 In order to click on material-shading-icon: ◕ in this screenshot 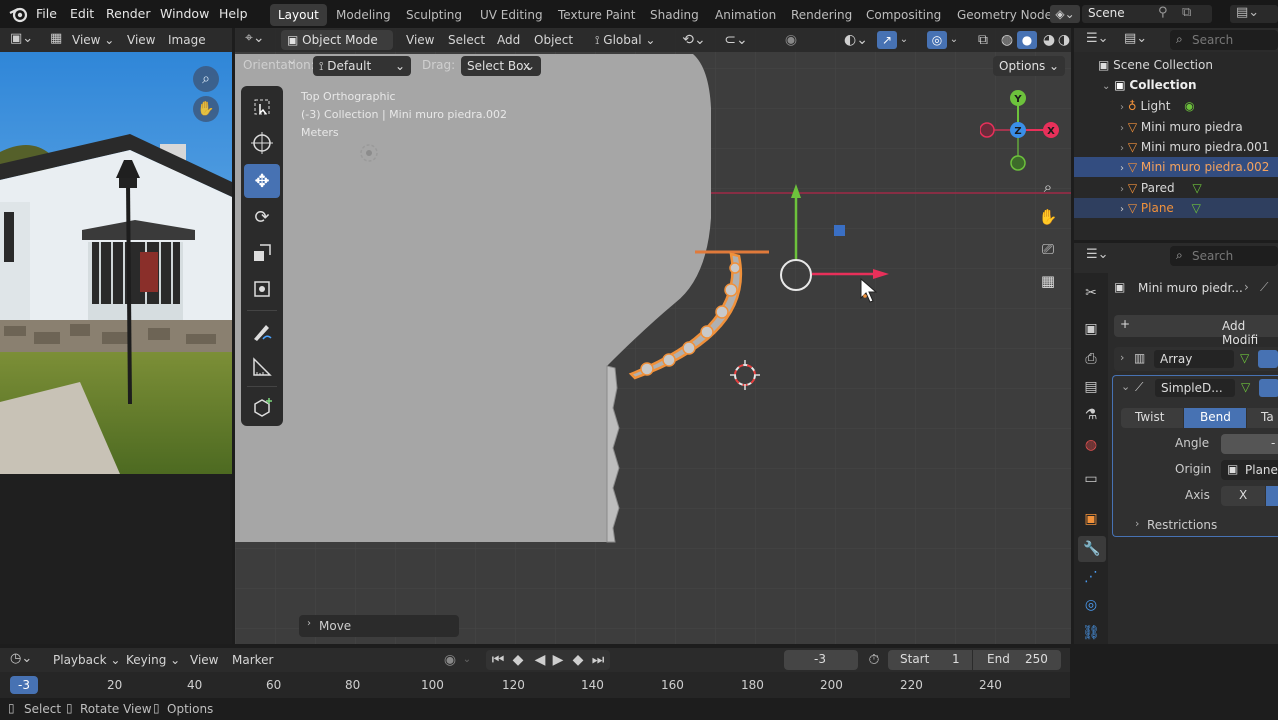, I will do `click(1049, 40)`.